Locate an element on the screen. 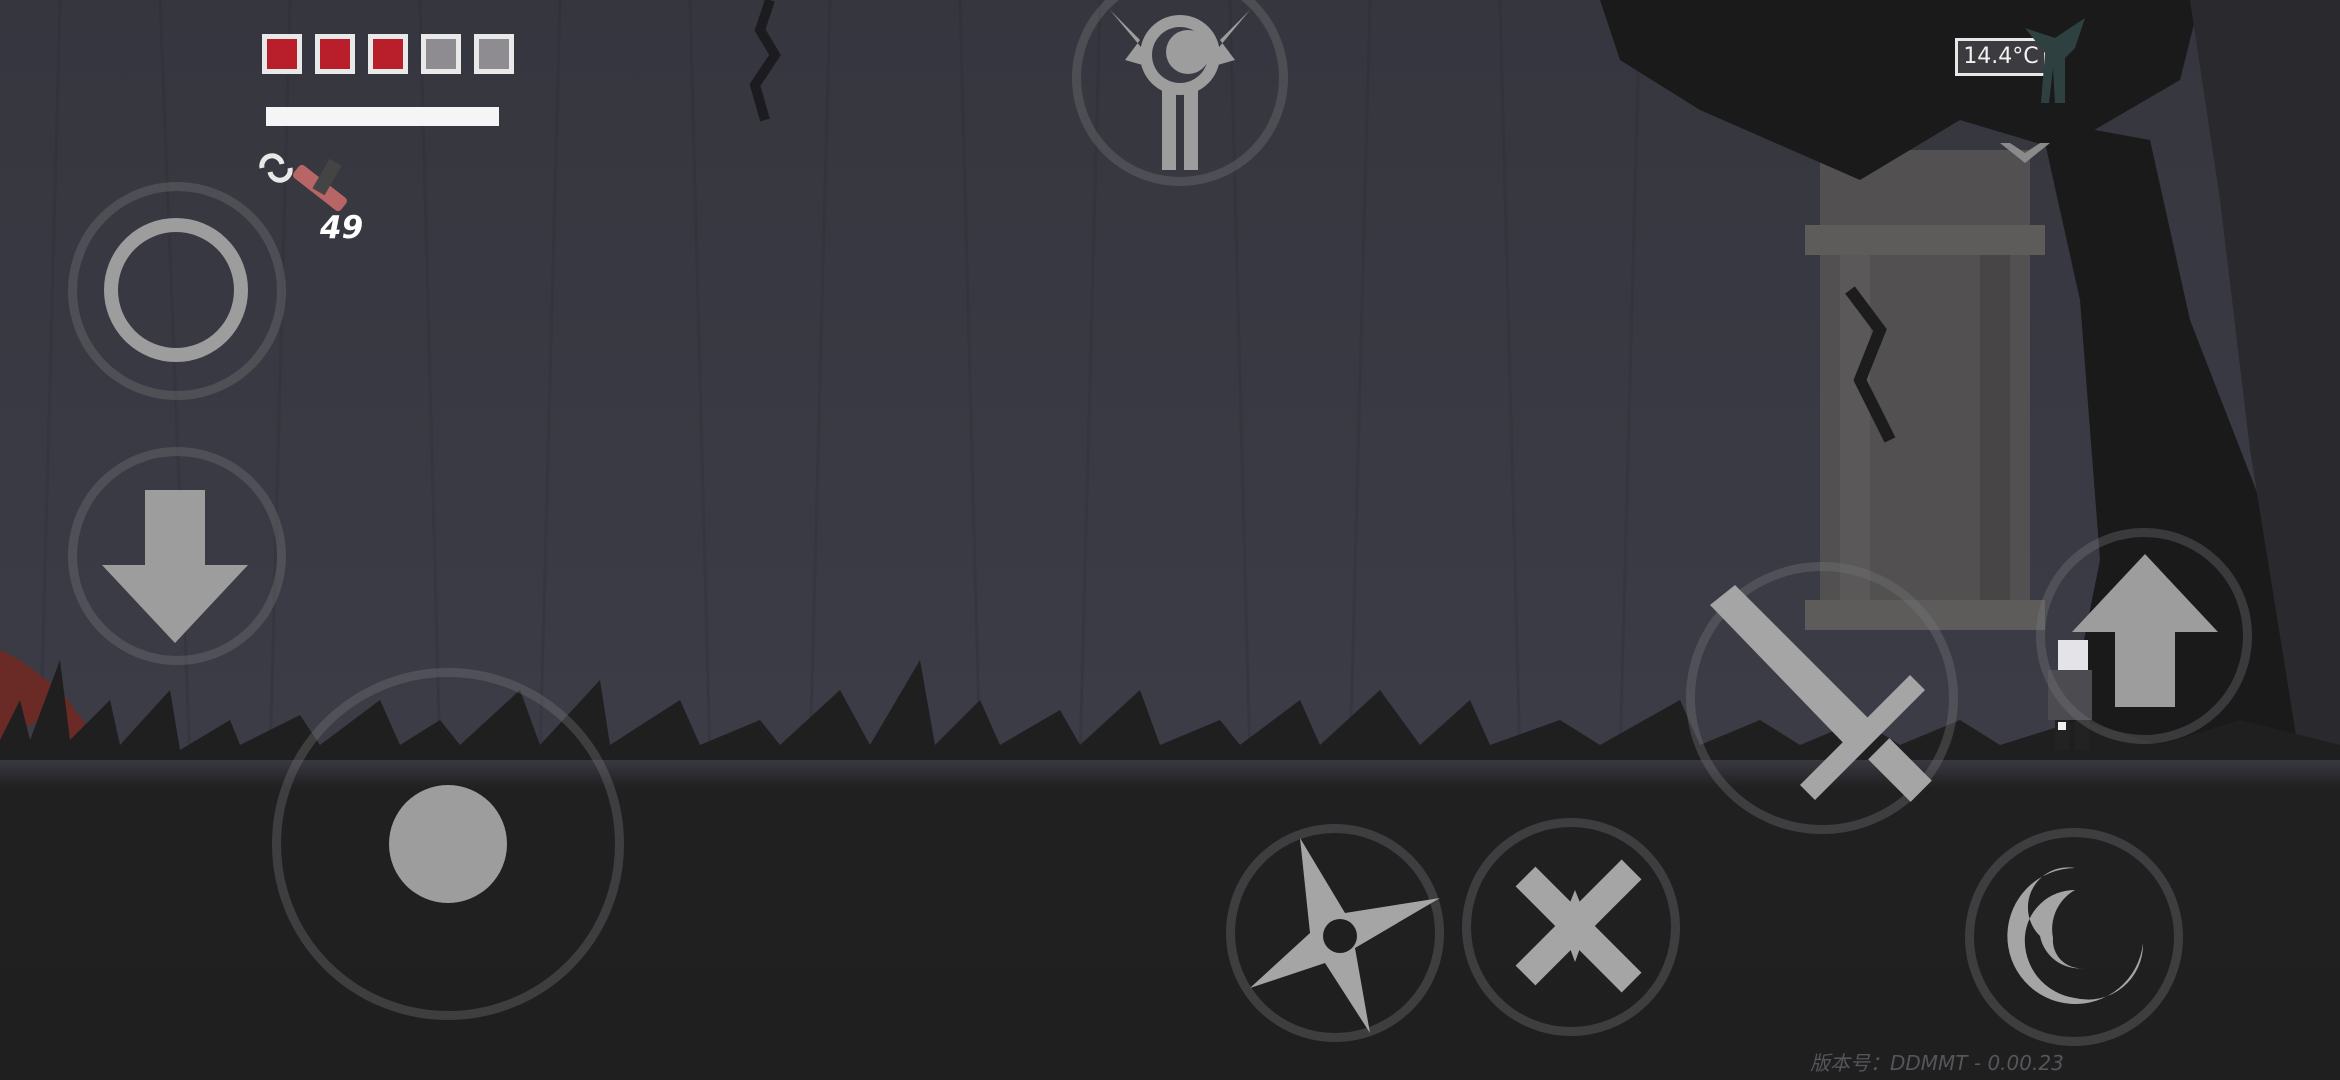 The width and height of the screenshot is (2340, 1080). crow-figure is located at coordinates (2055, 60).